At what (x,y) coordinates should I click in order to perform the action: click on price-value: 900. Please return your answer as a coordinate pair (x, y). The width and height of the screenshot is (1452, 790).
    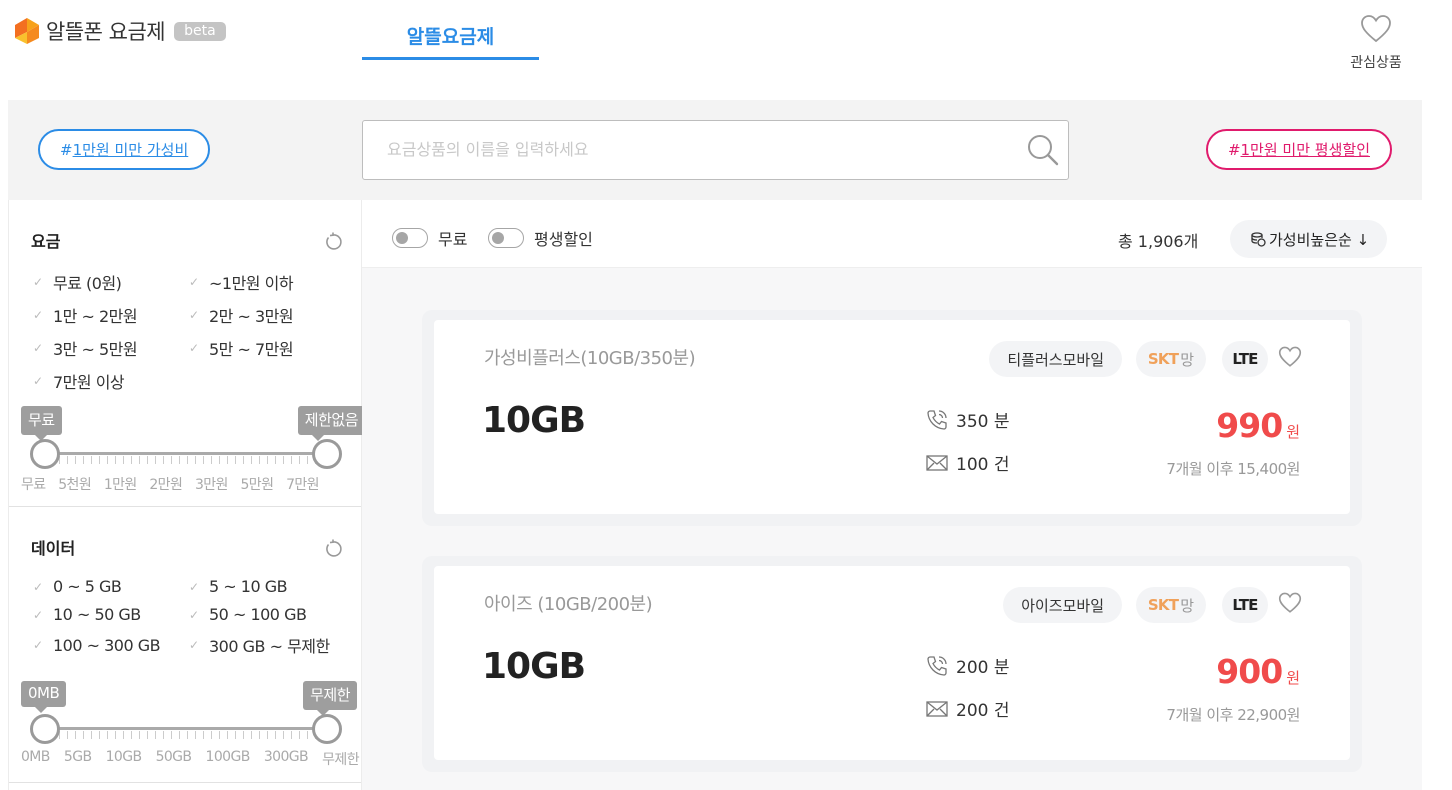
    Looking at the image, I should click on (1249, 671).